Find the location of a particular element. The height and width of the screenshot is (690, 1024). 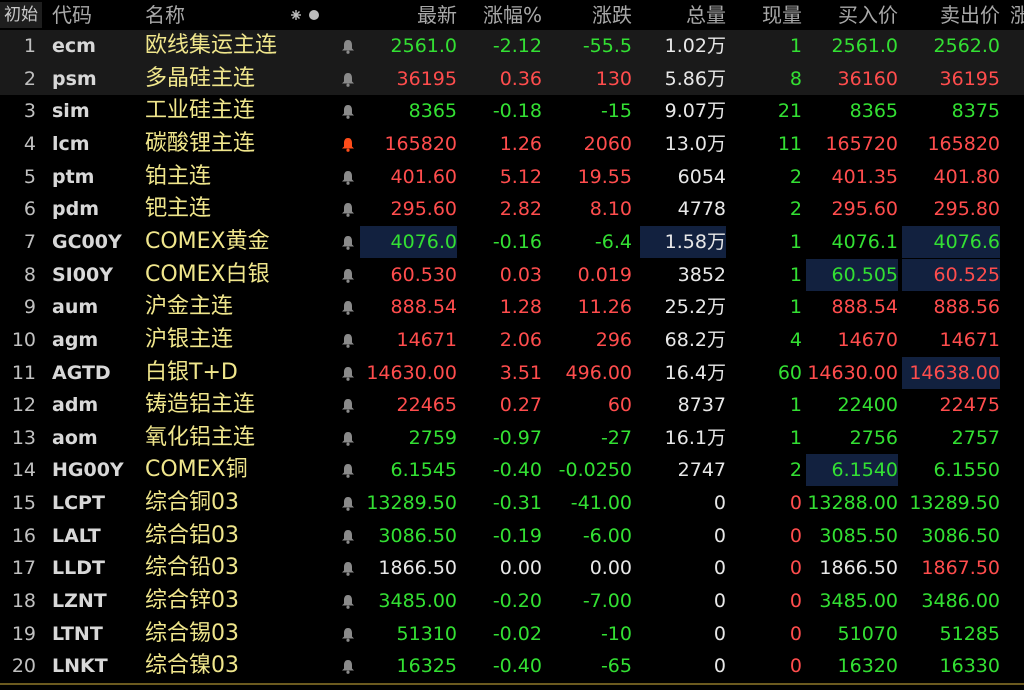

row-index: 2 is located at coordinates (29, 78).